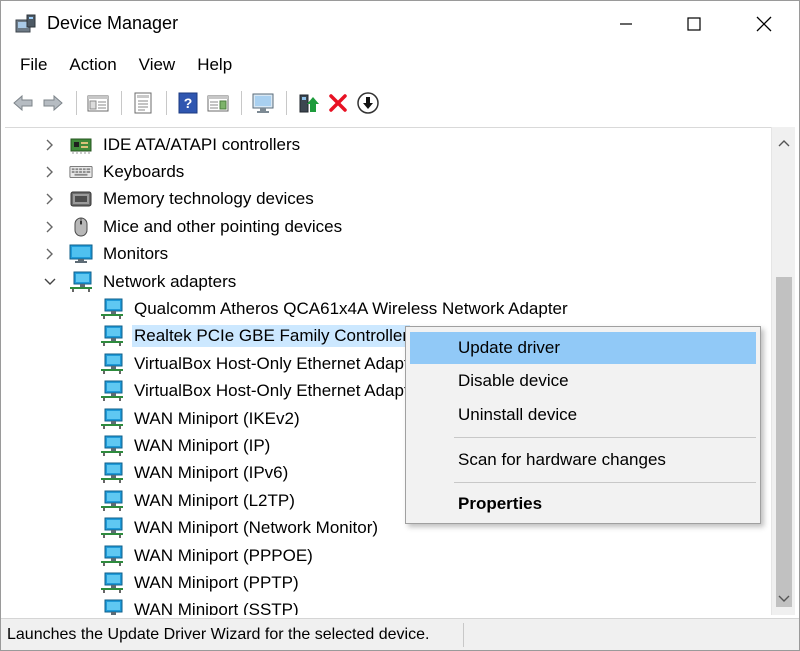 Image resolution: width=800 pixels, height=651 pixels. I want to click on tree-category-item: Mice and other pointing devices, so click(193, 226).